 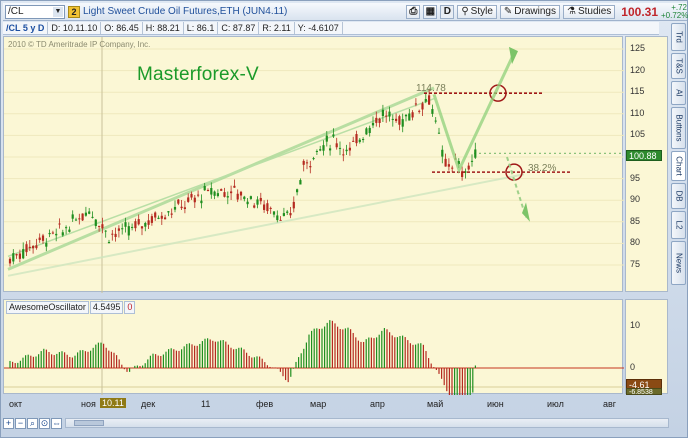 What do you see at coordinates (58, 11) in the screenshot?
I see `chevron-down-icon: ▼` at bounding box center [58, 11].